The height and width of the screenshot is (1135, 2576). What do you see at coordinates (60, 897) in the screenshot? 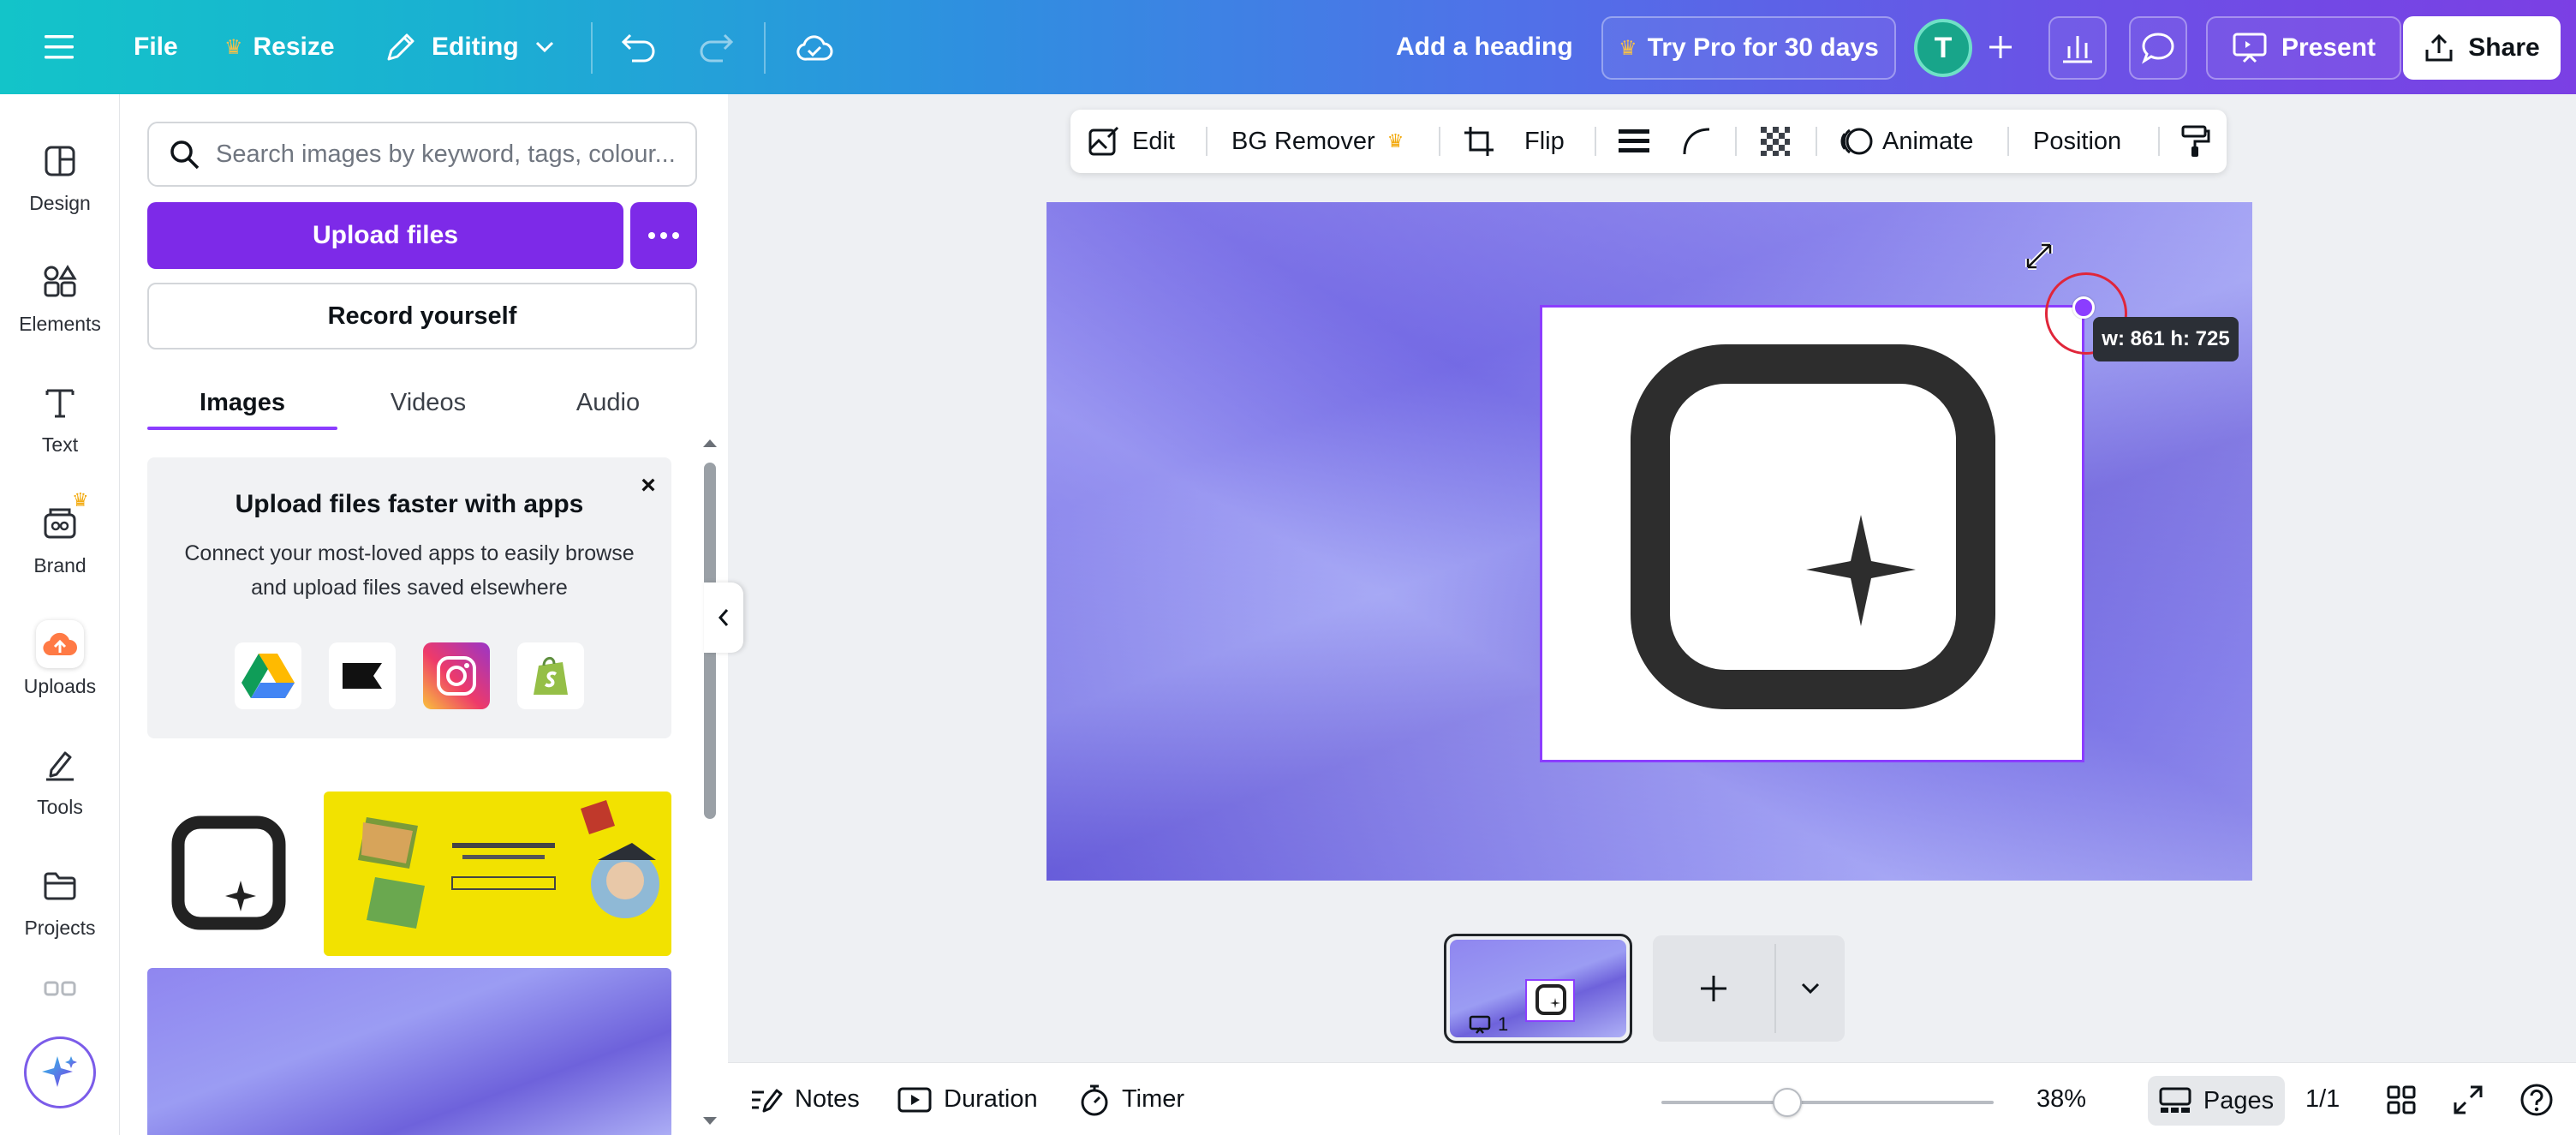
I see `rail-item-projects: Projects` at bounding box center [60, 897].